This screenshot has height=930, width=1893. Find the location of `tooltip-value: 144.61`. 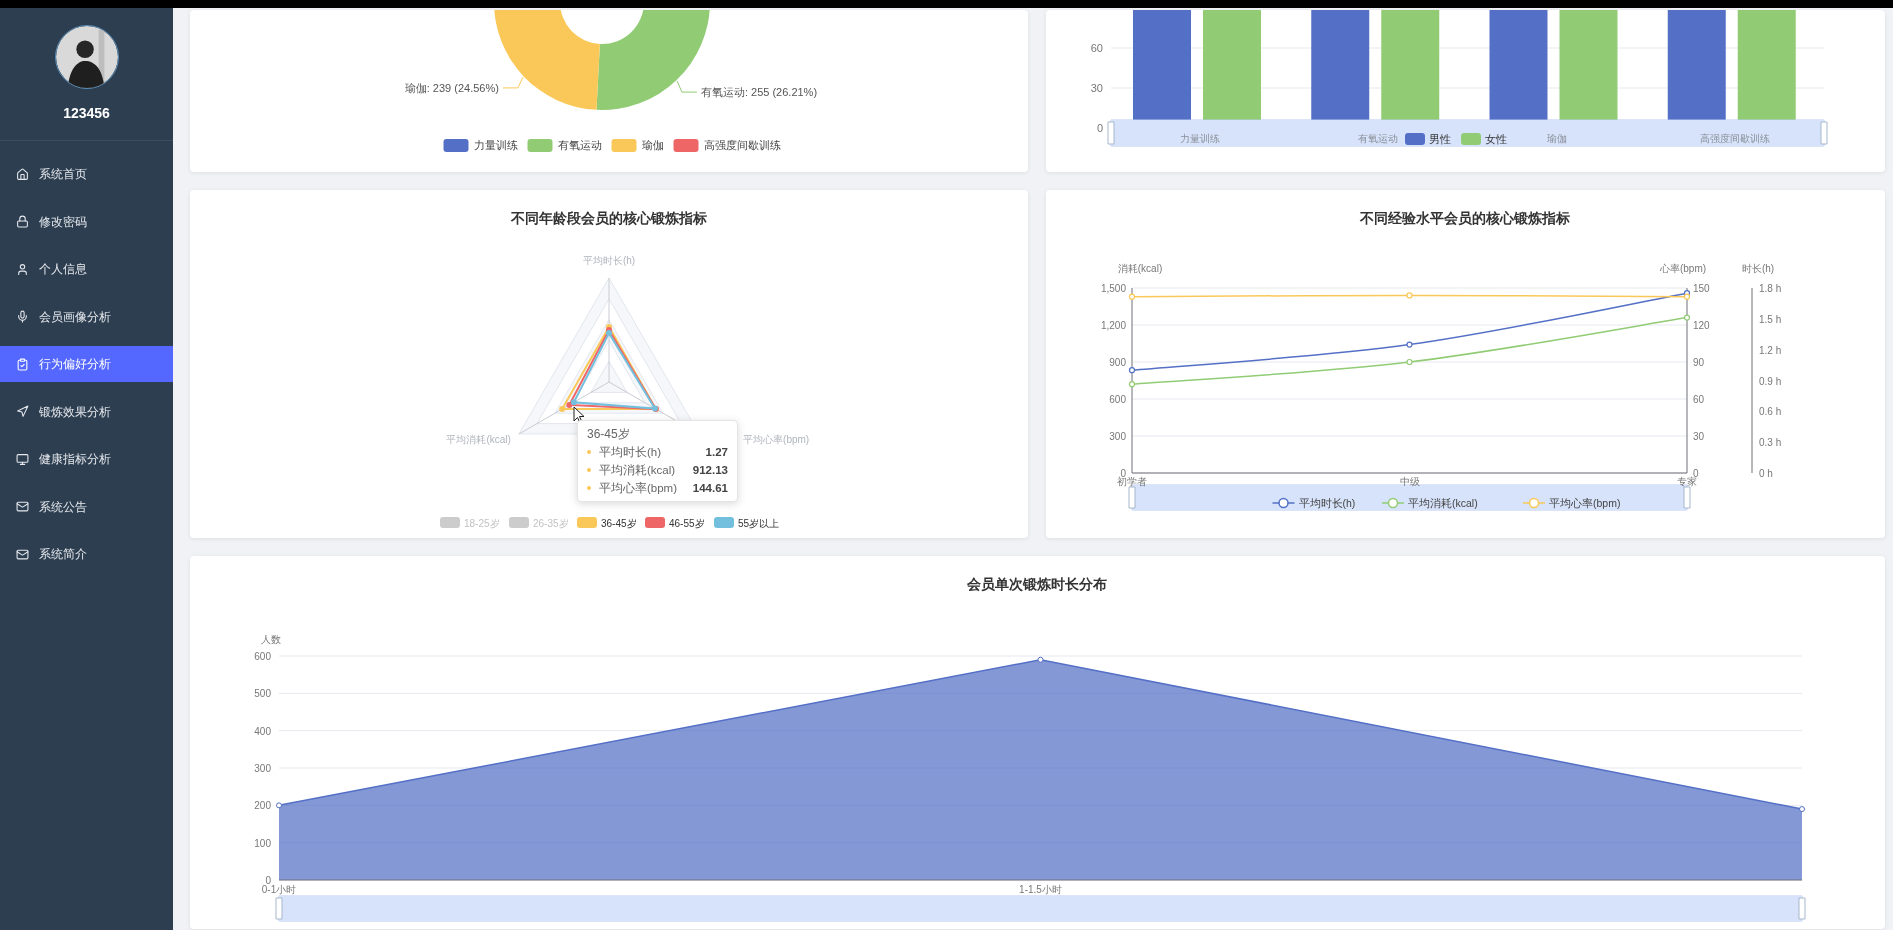

tooltip-value: 144.61 is located at coordinates (710, 488).